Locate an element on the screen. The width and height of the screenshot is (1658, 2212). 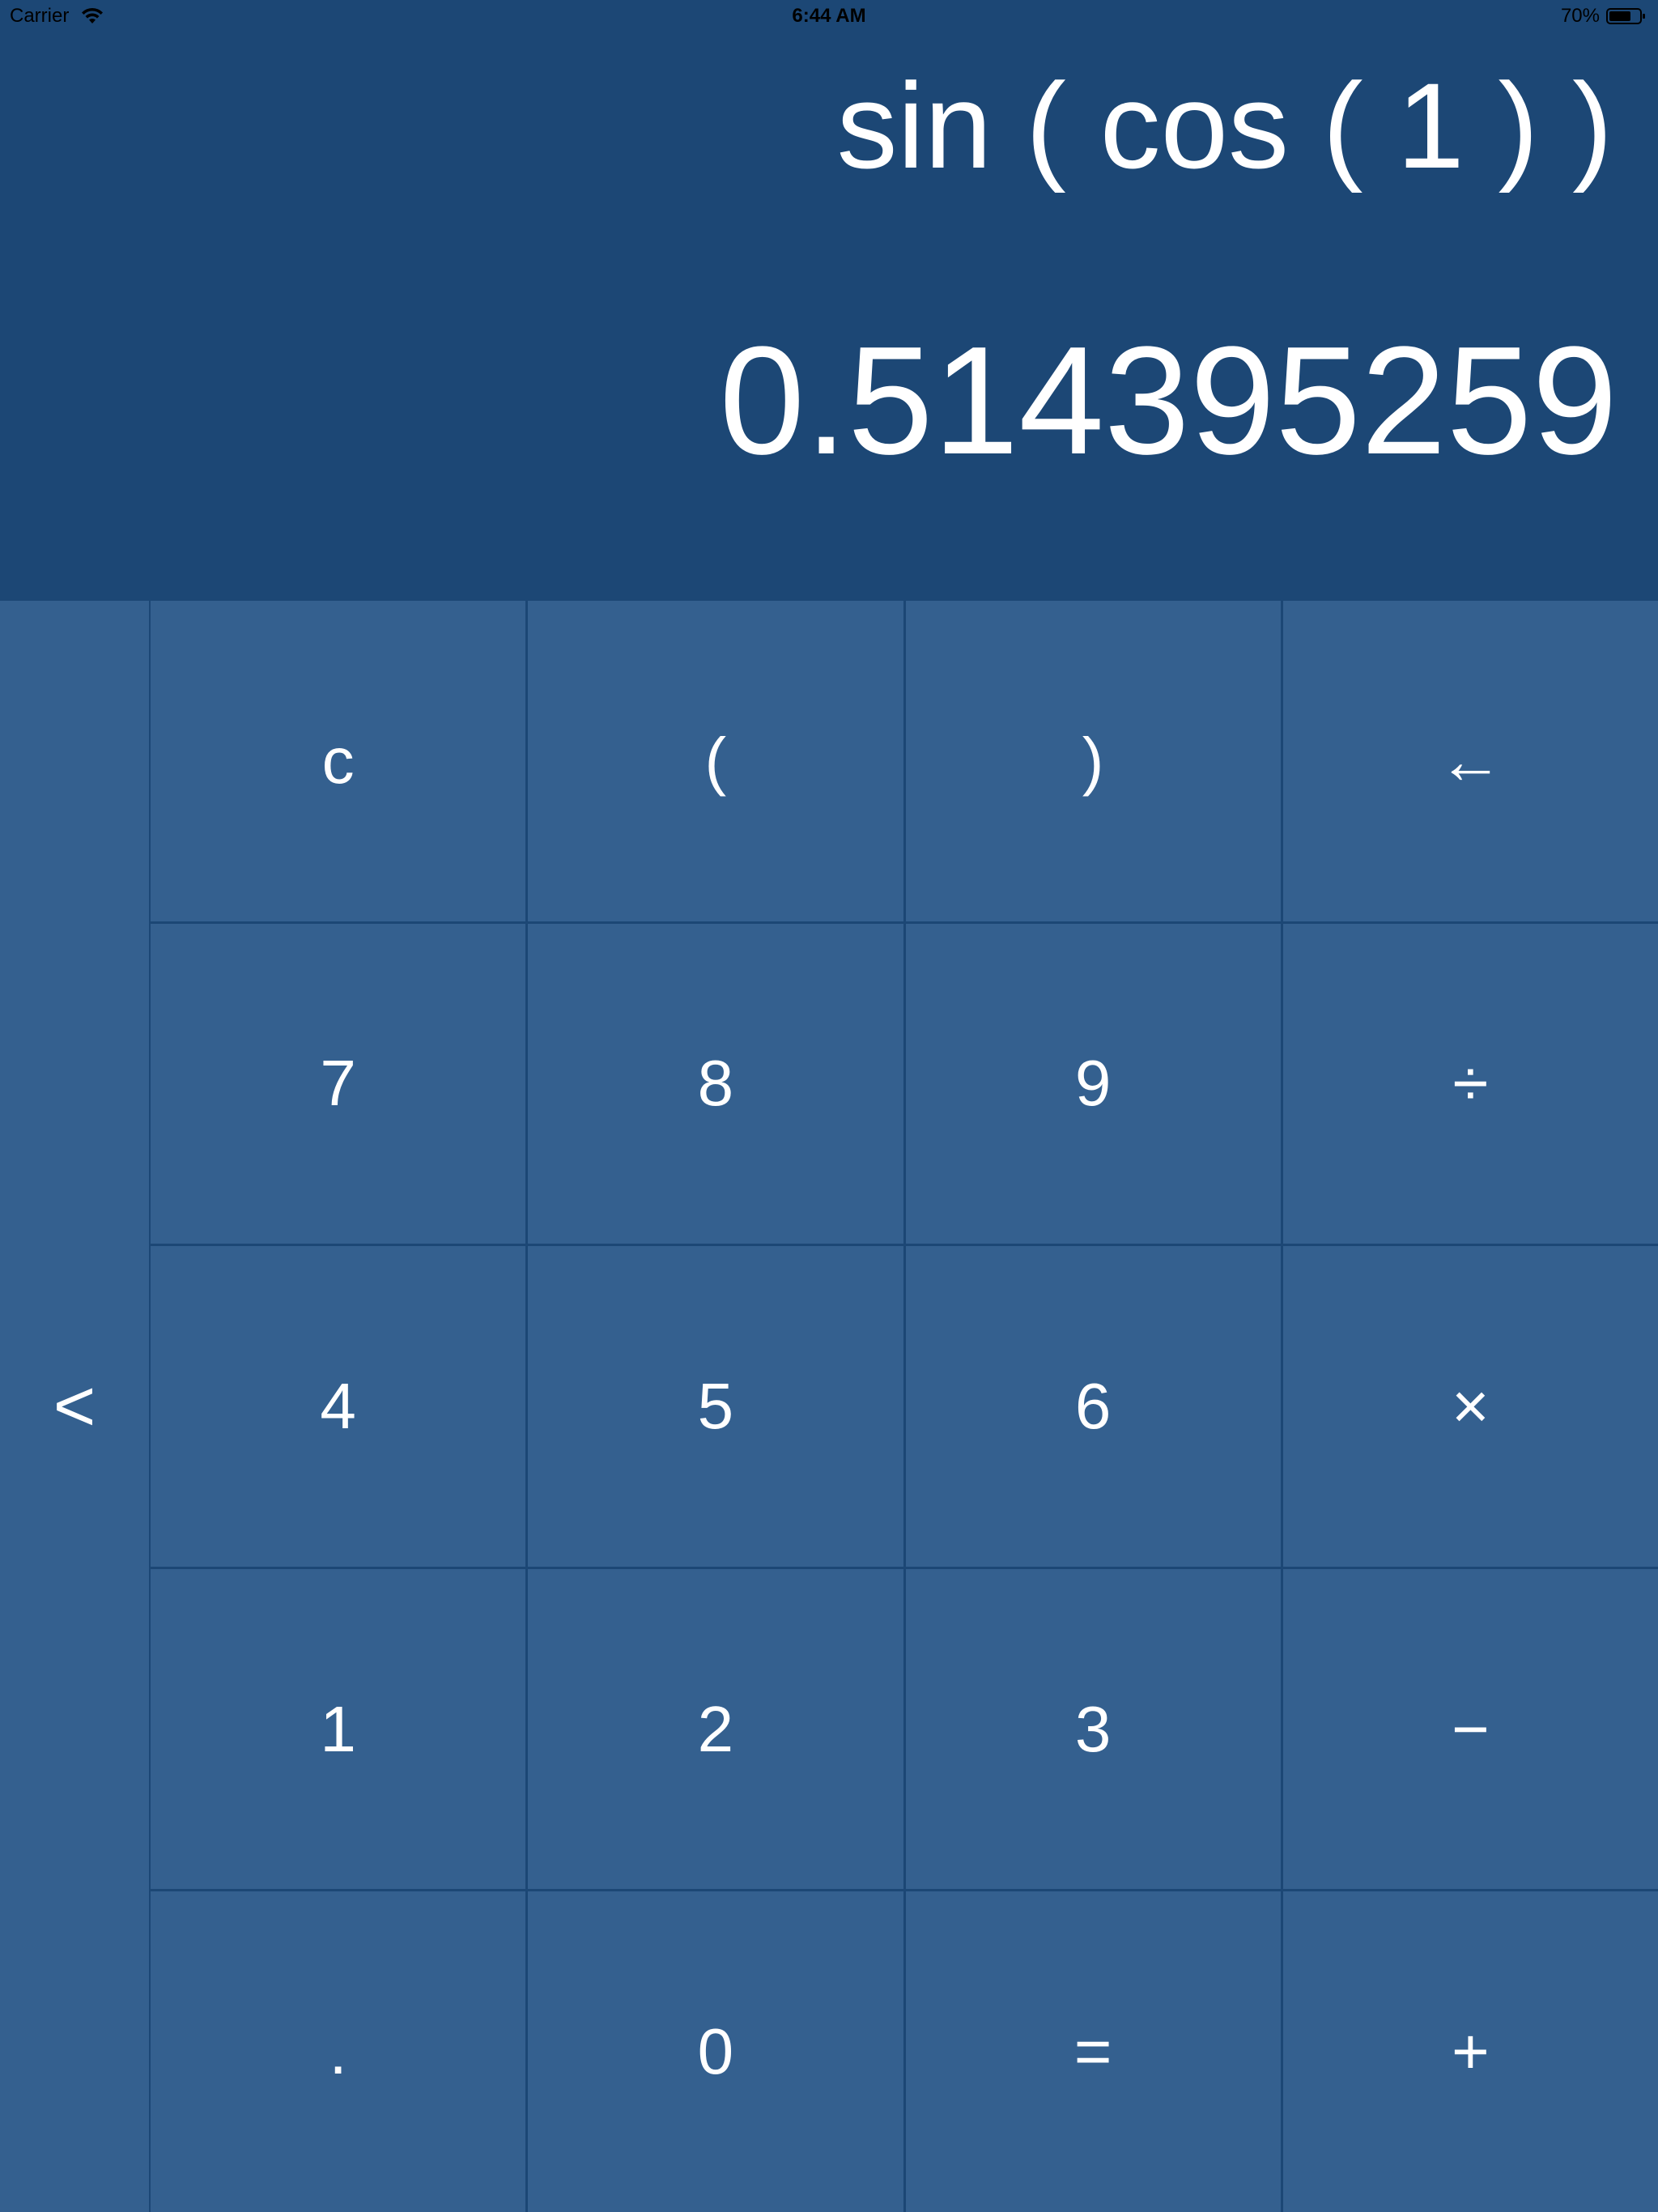
digit-7-button: 7 is located at coordinates (338, 1084).